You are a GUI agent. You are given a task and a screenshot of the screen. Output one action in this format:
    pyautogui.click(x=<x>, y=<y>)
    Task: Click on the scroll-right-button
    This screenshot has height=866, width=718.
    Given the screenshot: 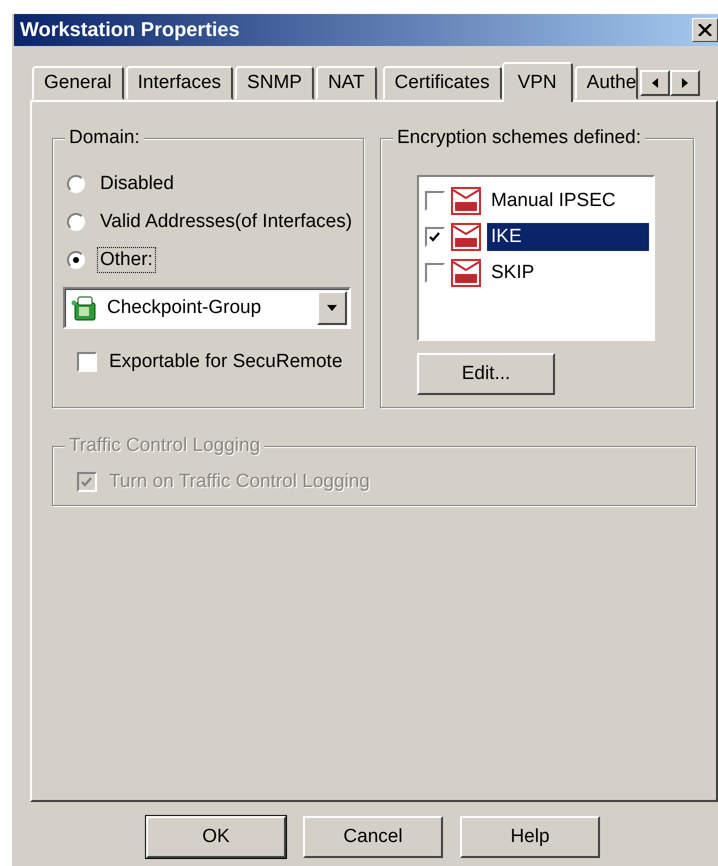 What is the action you would take?
    pyautogui.click(x=685, y=83)
    